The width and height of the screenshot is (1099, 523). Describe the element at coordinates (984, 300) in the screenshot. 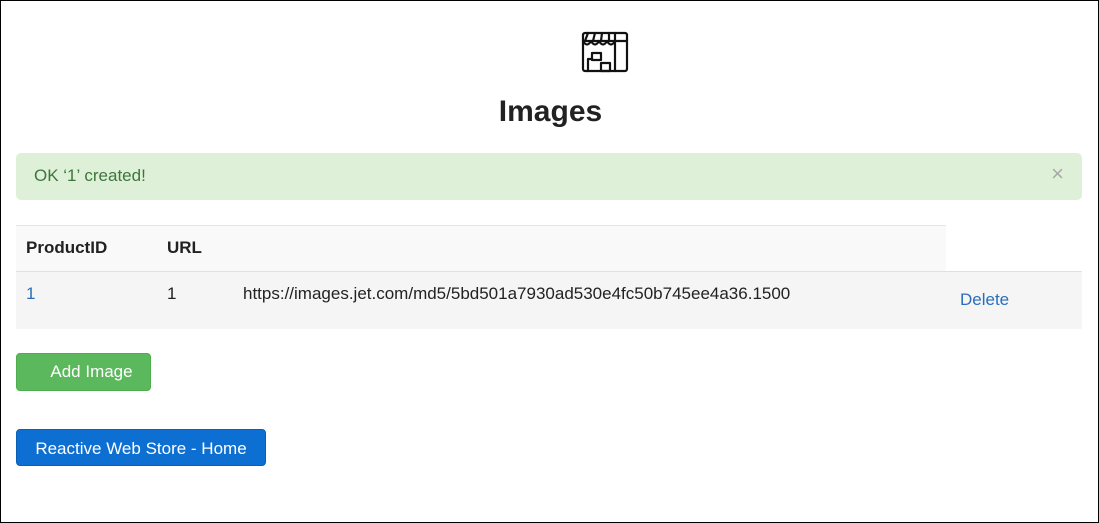

I see `delete-link: Delete` at that location.